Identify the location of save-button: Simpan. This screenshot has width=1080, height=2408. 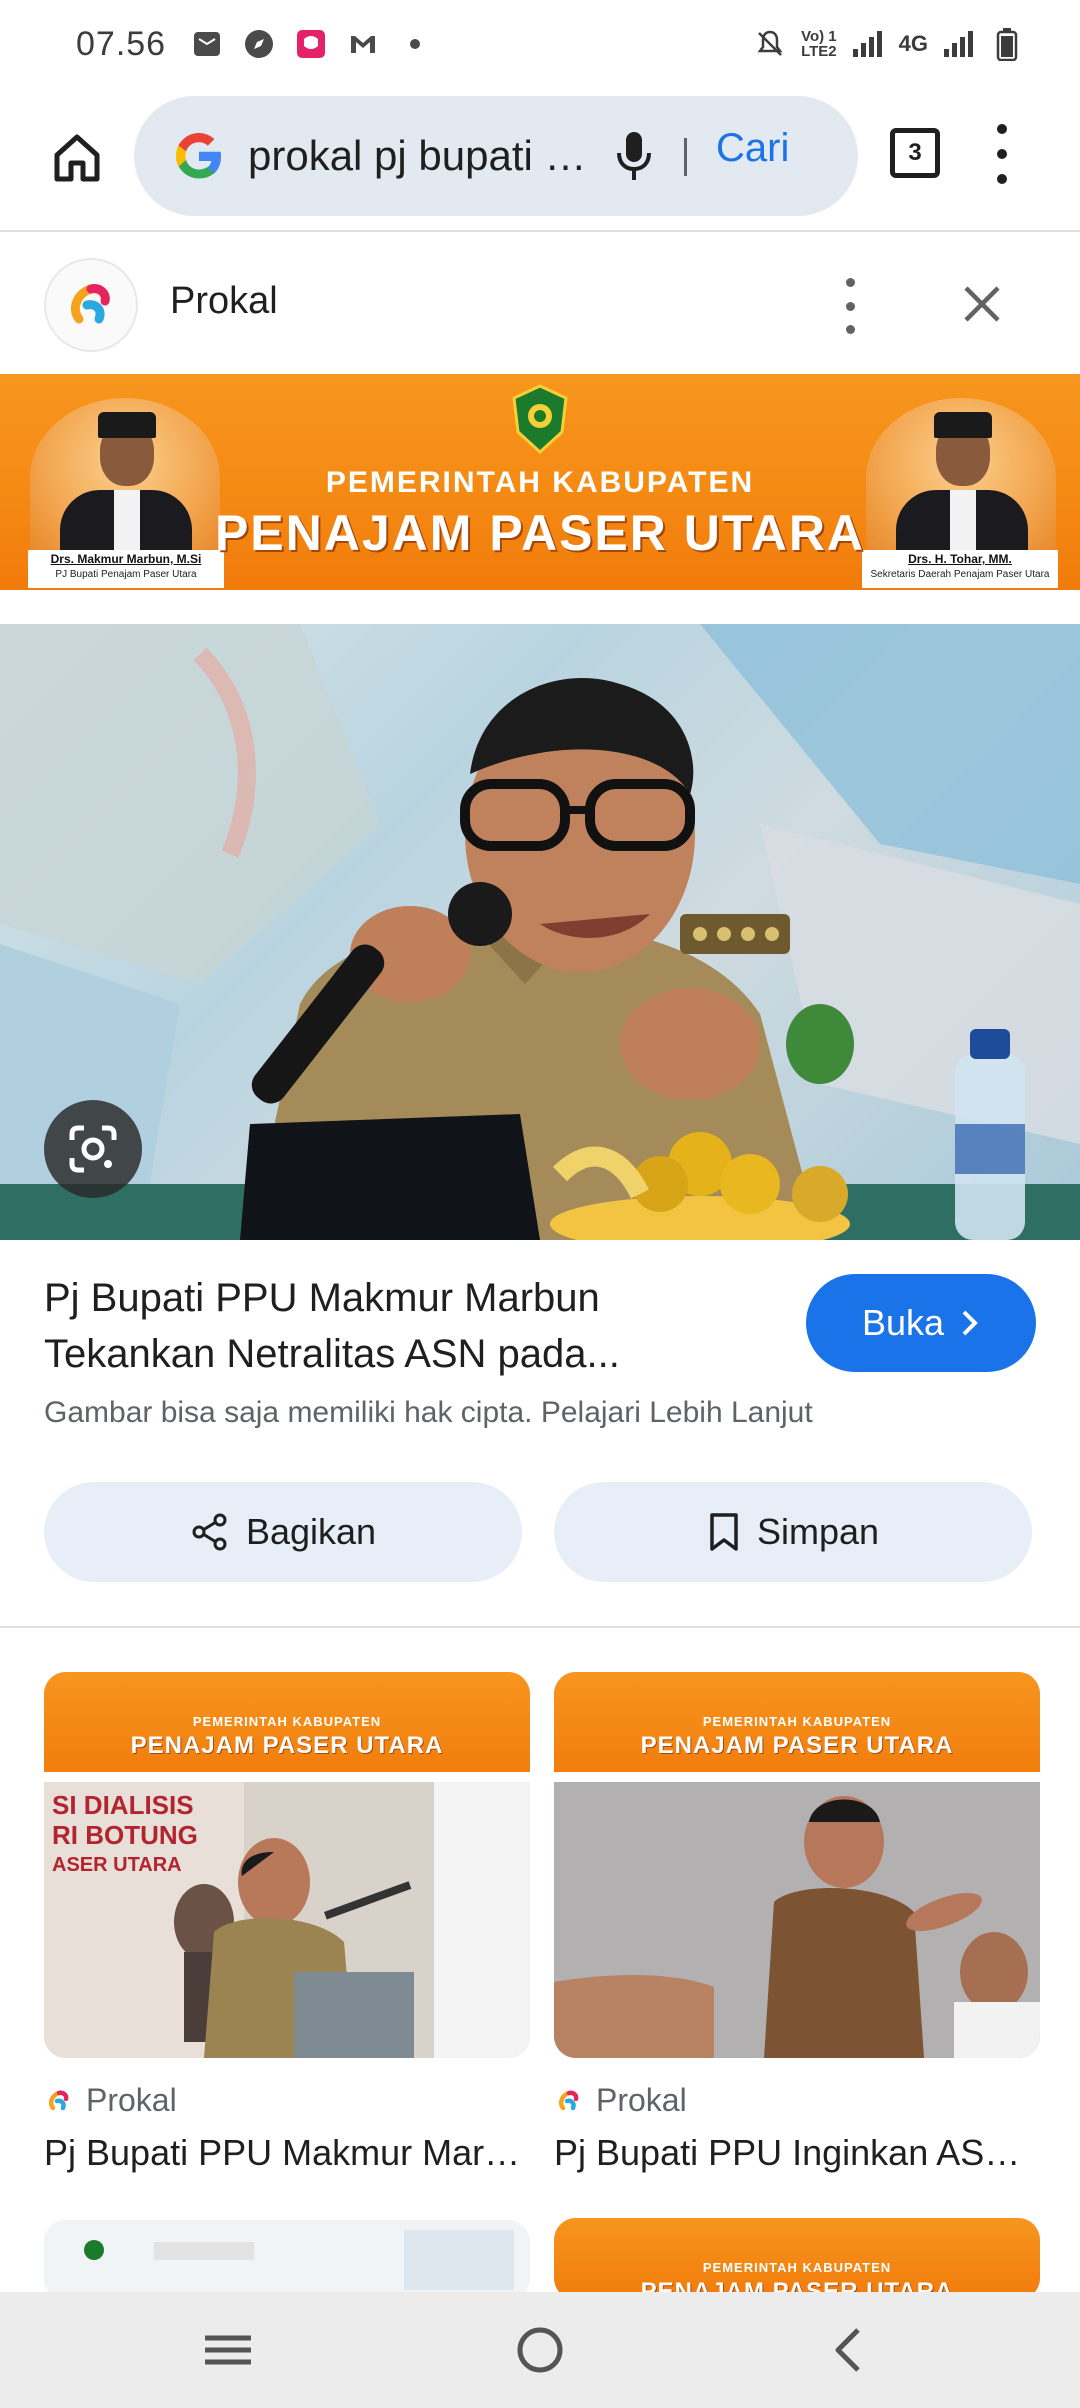
(793, 1532).